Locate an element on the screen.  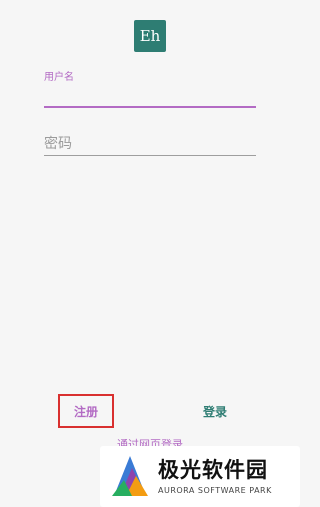
watermark-brand-en: AURORA SOFTWARE PARK is located at coordinates (215, 490).